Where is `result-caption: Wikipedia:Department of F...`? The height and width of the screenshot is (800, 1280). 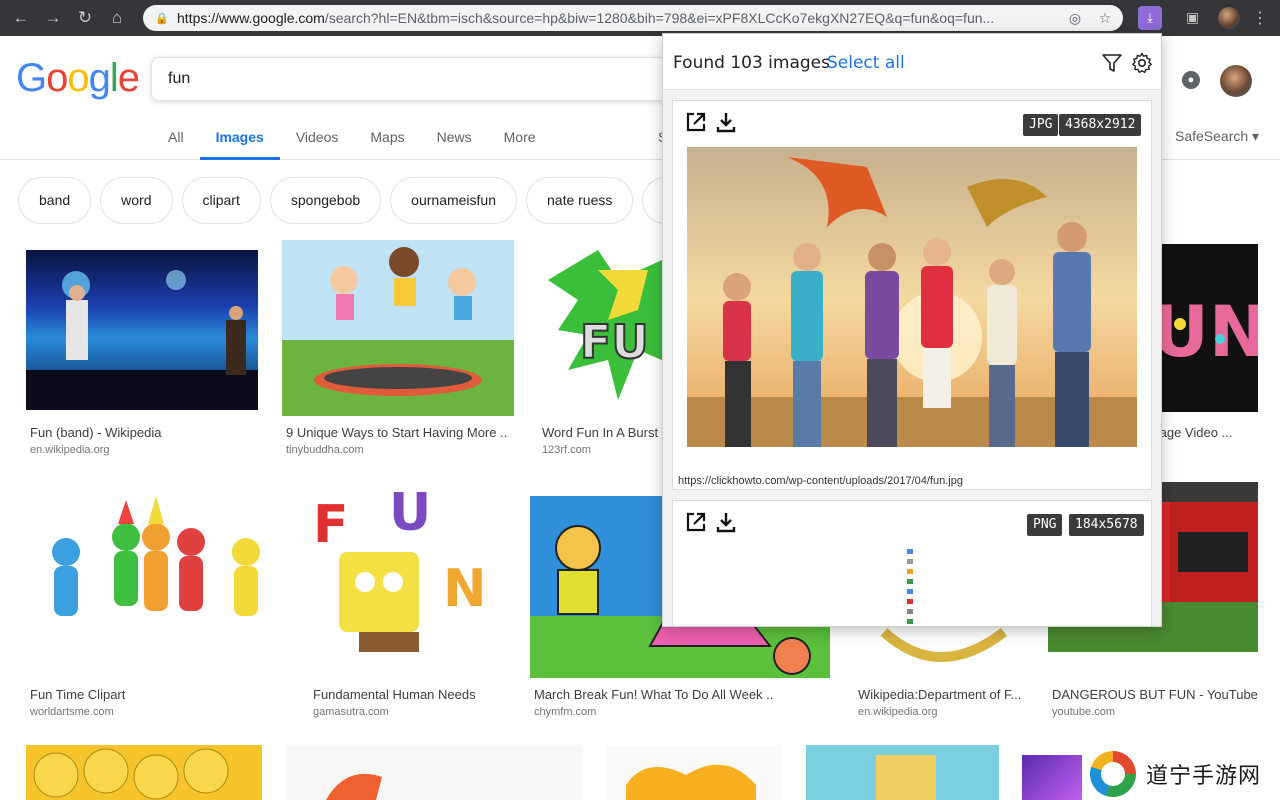 result-caption: Wikipedia:Department of F... is located at coordinates (941, 694).